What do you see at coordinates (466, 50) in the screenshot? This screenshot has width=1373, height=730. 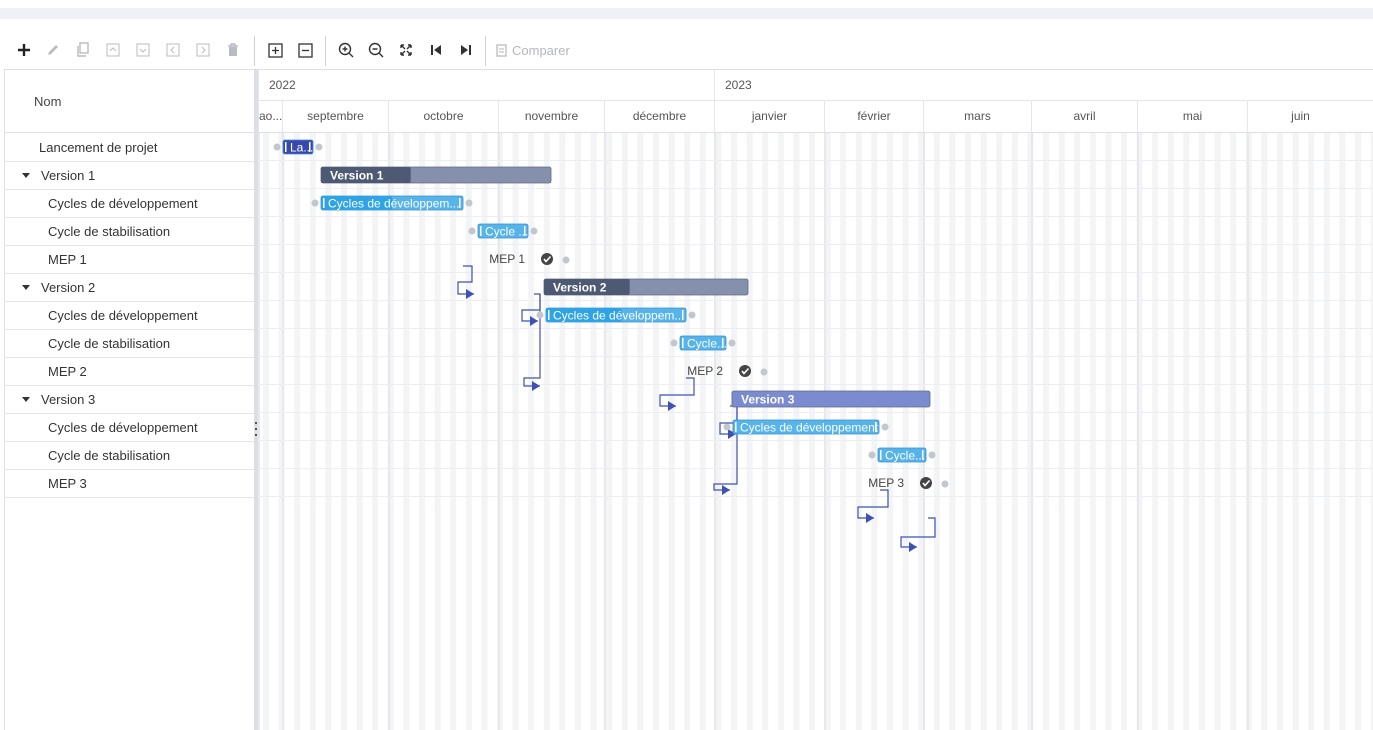 I see `go-end-icon` at bounding box center [466, 50].